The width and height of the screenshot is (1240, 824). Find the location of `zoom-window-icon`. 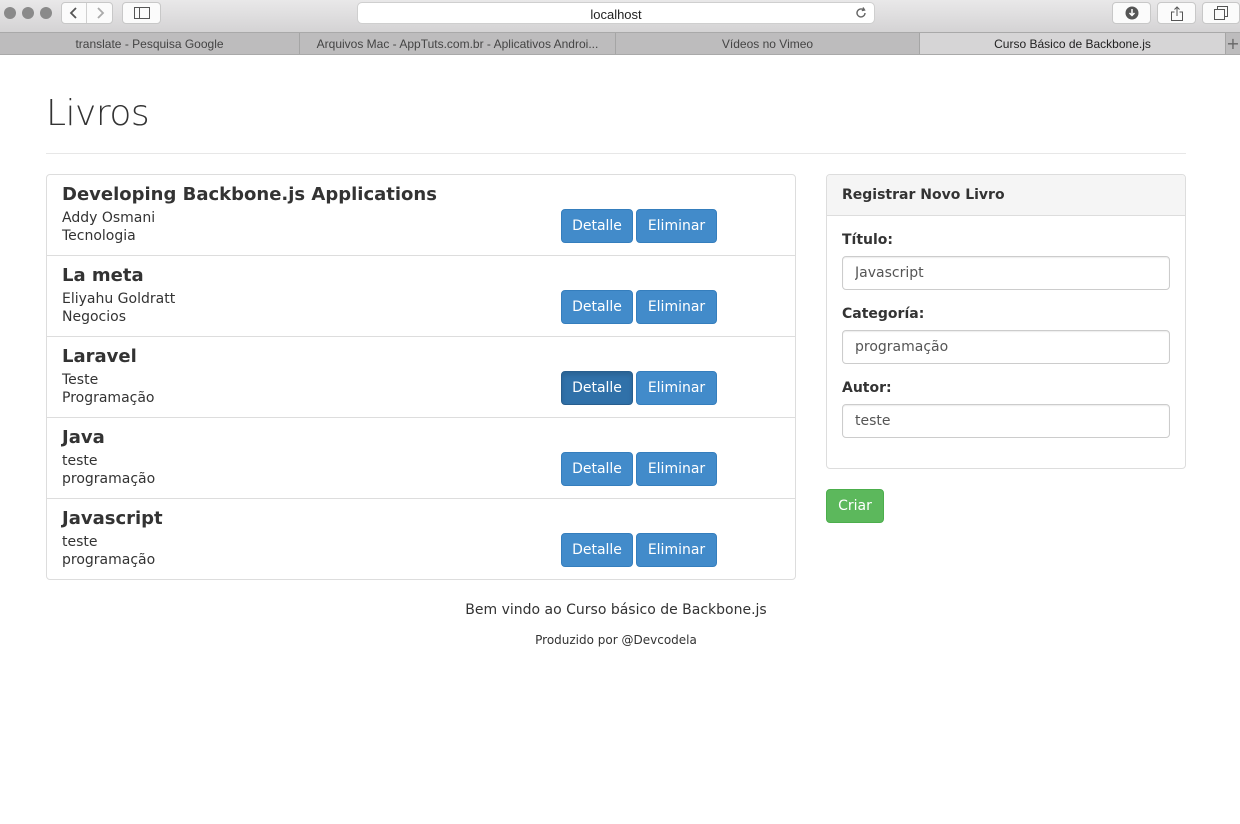

zoom-window-icon is located at coordinates (46, 13).